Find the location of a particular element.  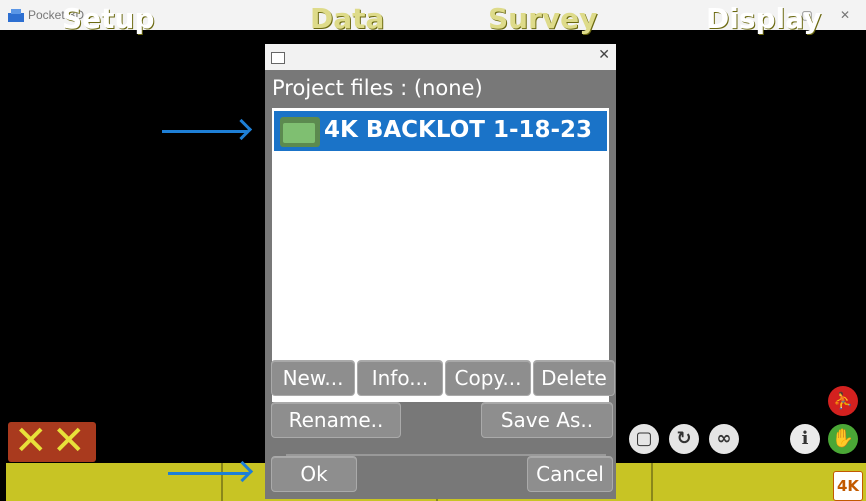

dialog-titlebar: ✕ is located at coordinates (440, 57).